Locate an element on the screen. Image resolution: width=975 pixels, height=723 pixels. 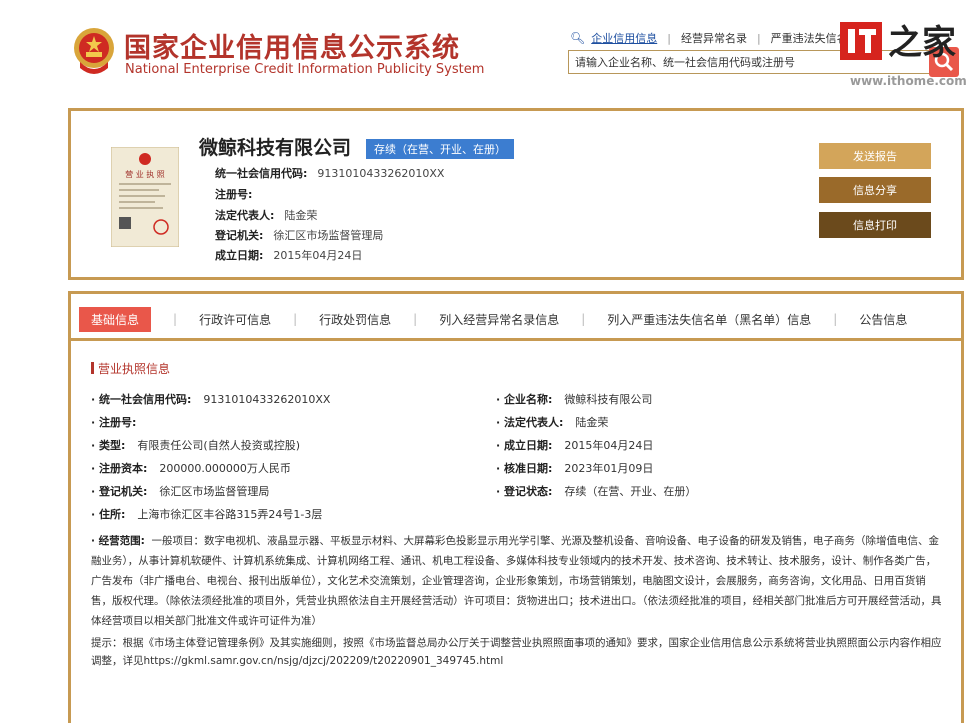
field-label: 注册号: is located at coordinates (234, 194).